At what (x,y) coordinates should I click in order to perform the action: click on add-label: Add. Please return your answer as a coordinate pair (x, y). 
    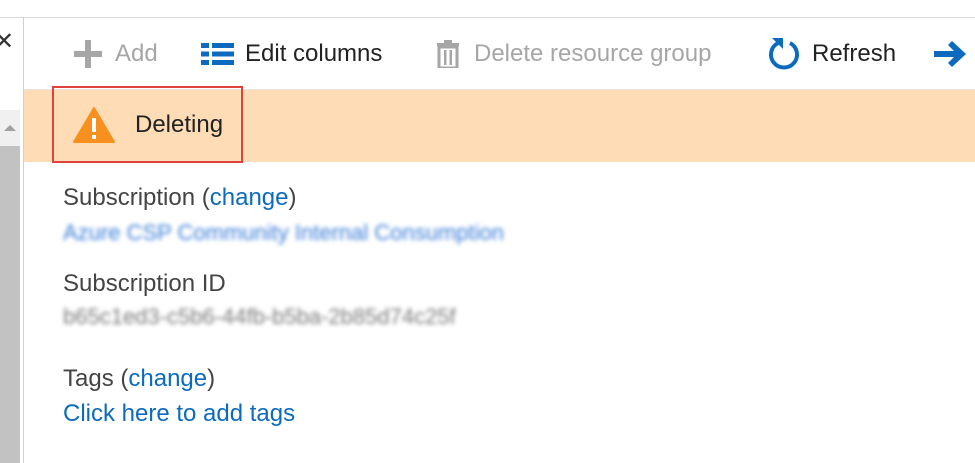
    Looking at the image, I should click on (136, 53).